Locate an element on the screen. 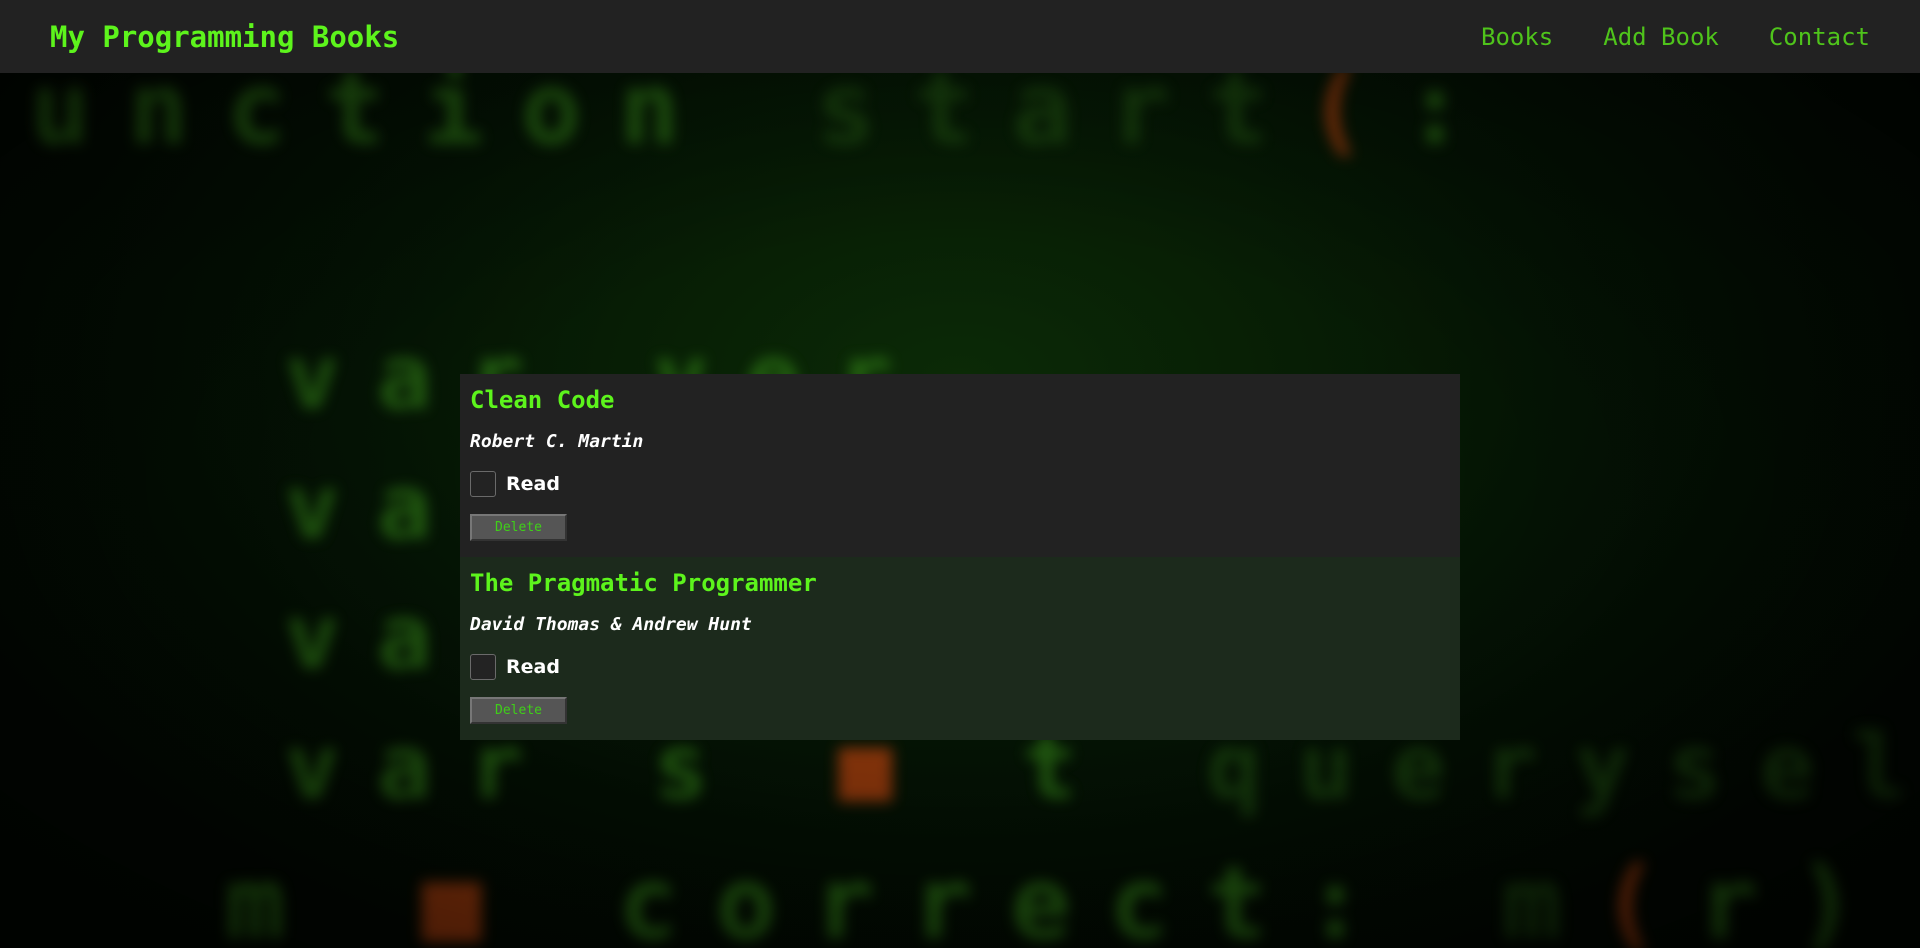 This screenshot has height=948, width=1920. book-author: David Thomas & Andrew Hunt is located at coordinates (611, 624).